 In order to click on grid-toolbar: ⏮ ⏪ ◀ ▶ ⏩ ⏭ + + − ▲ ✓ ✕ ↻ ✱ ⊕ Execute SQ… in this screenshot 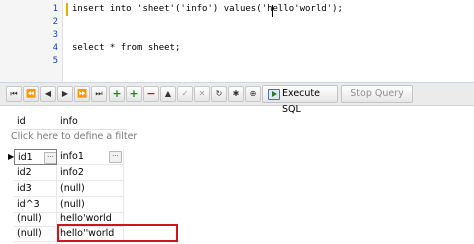, I will do `click(237, 99)`.